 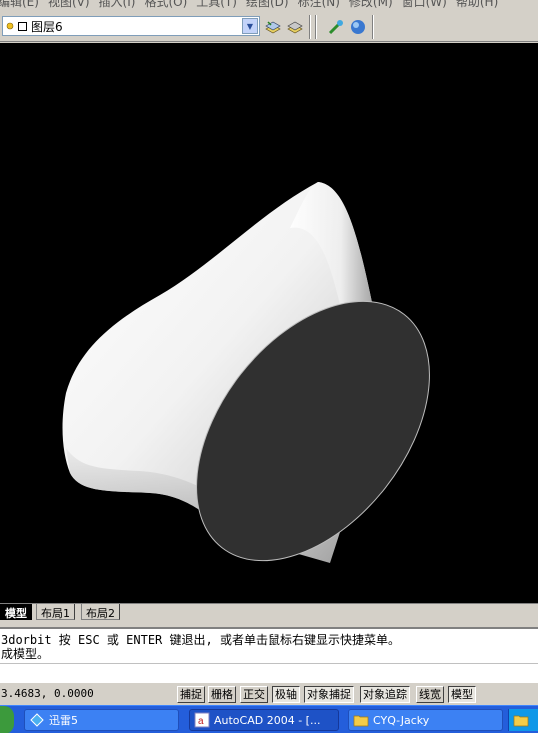 I want to click on snap-toggle: 捕捉, so click(x=191, y=694).